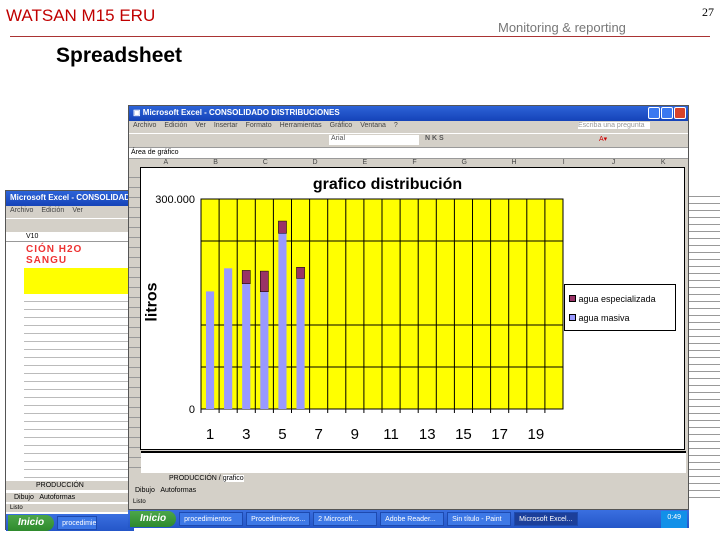  Describe the element at coordinates (360, 36) in the screenshot. I see `header-divider` at that location.